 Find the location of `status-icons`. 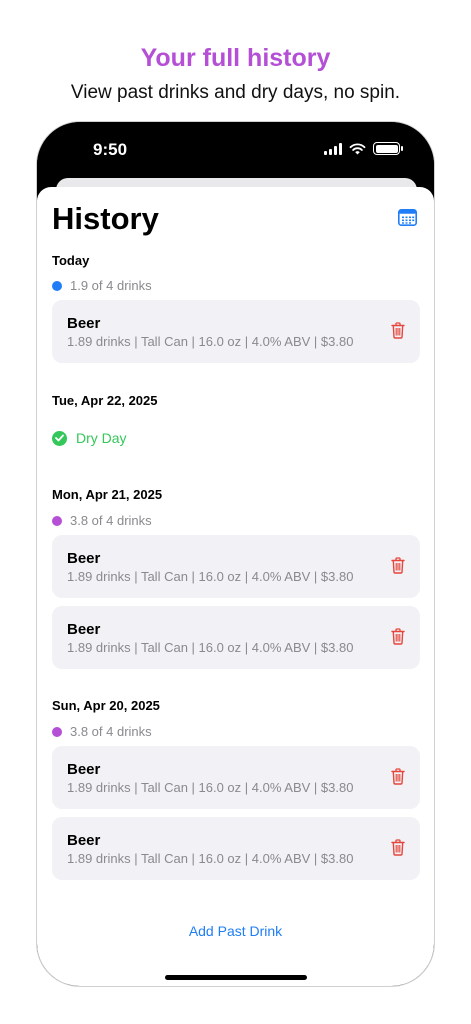

status-icons is located at coordinates (363, 148).